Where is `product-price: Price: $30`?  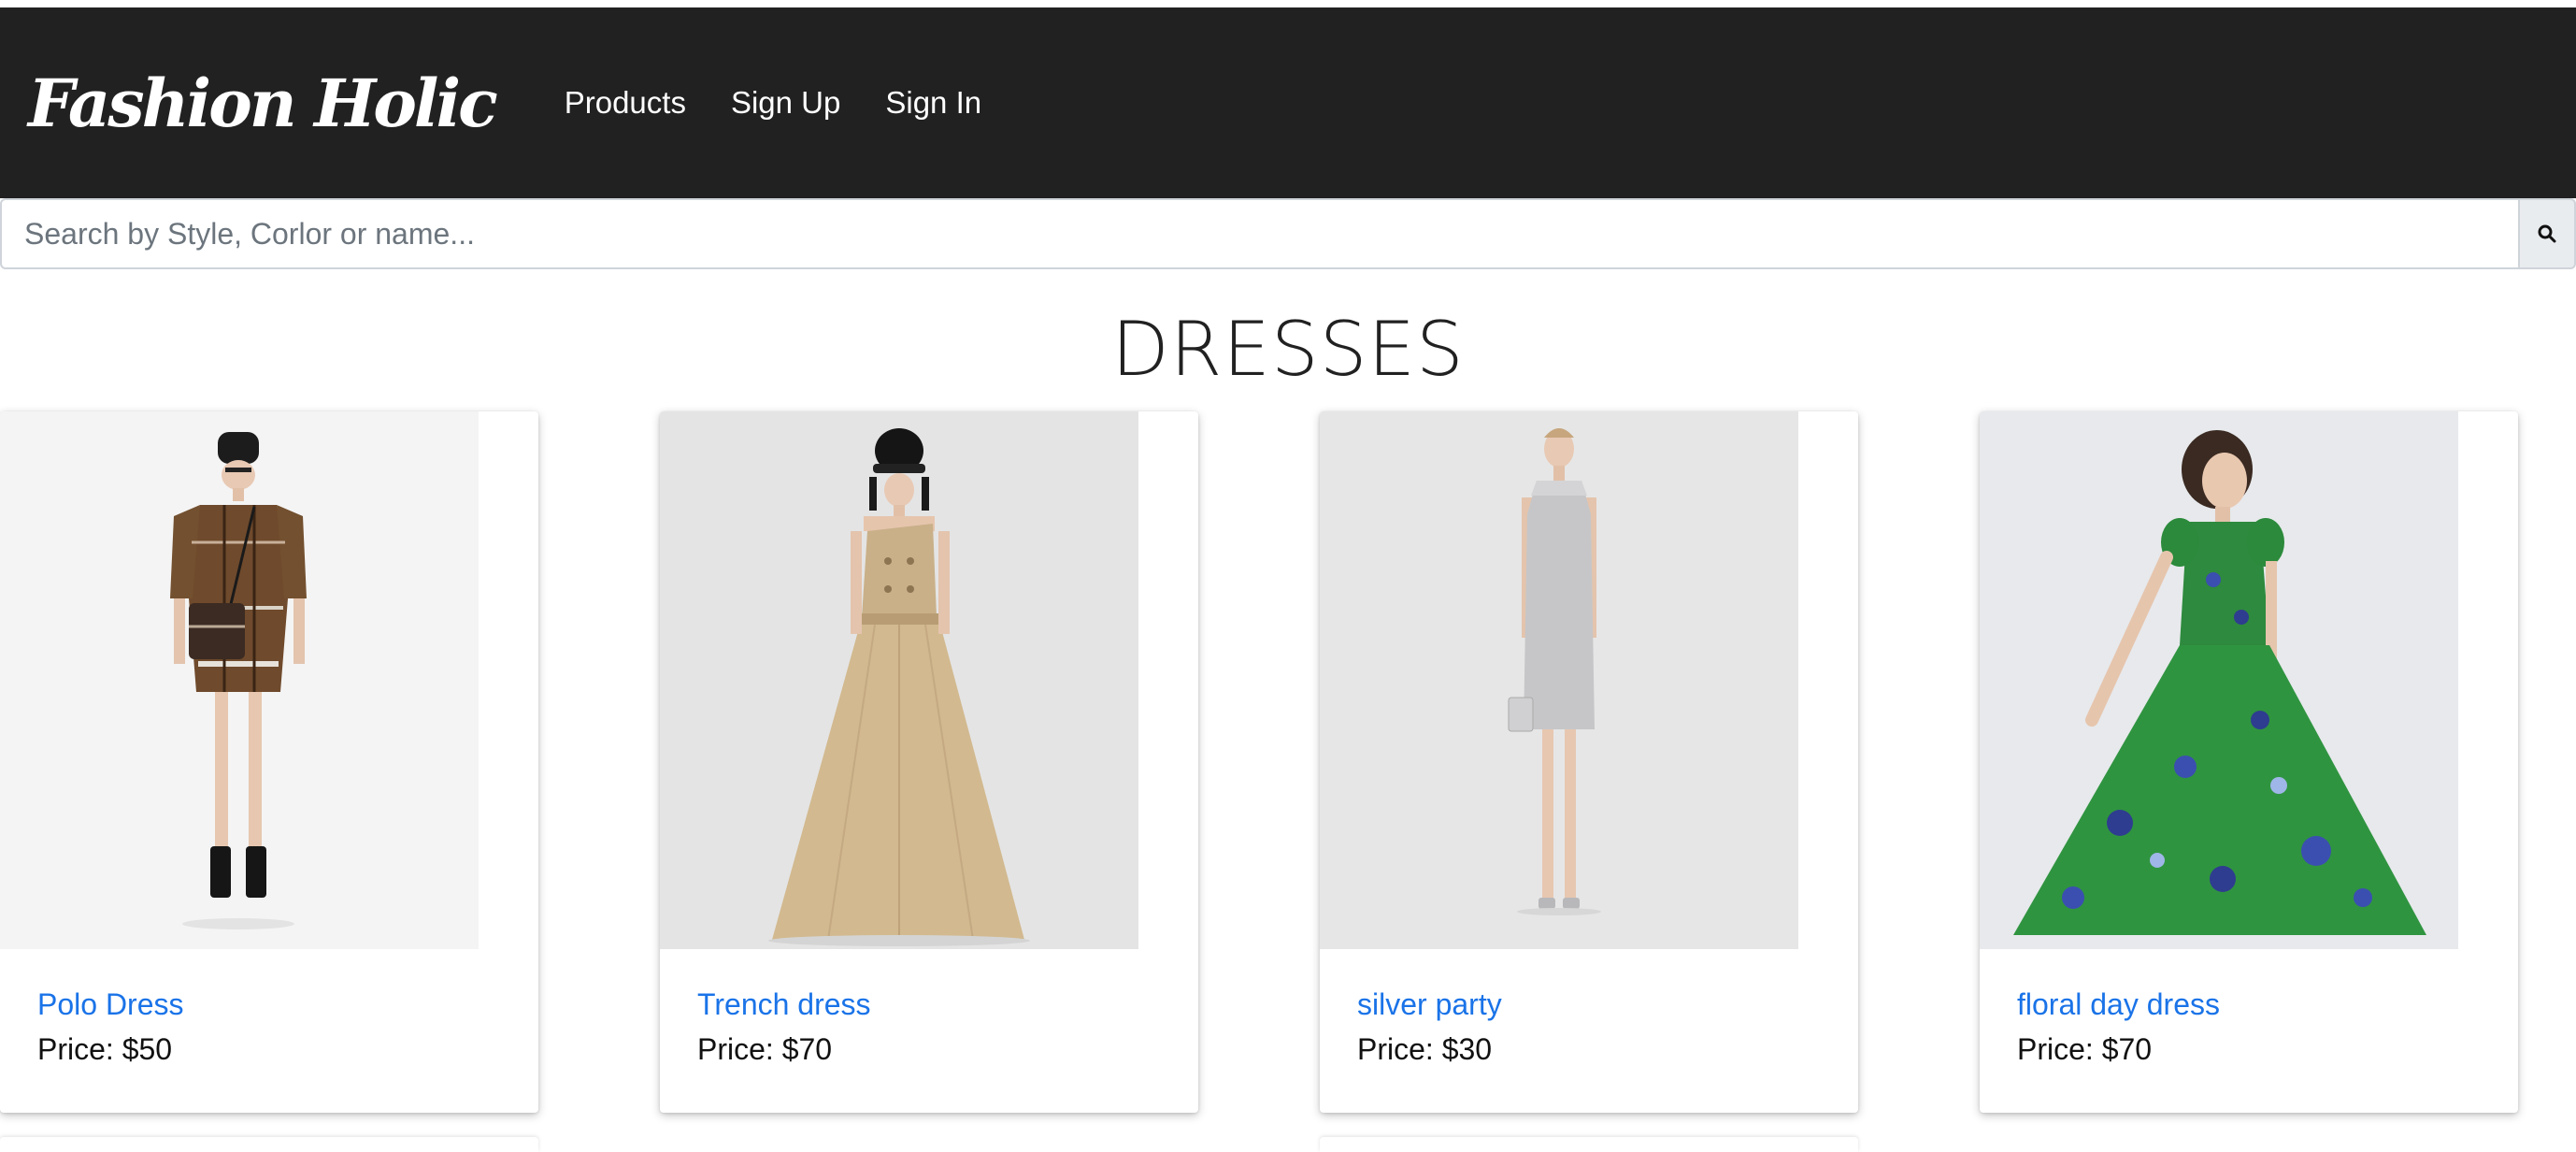
product-price: Price: $30 is located at coordinates (1424, 1049).